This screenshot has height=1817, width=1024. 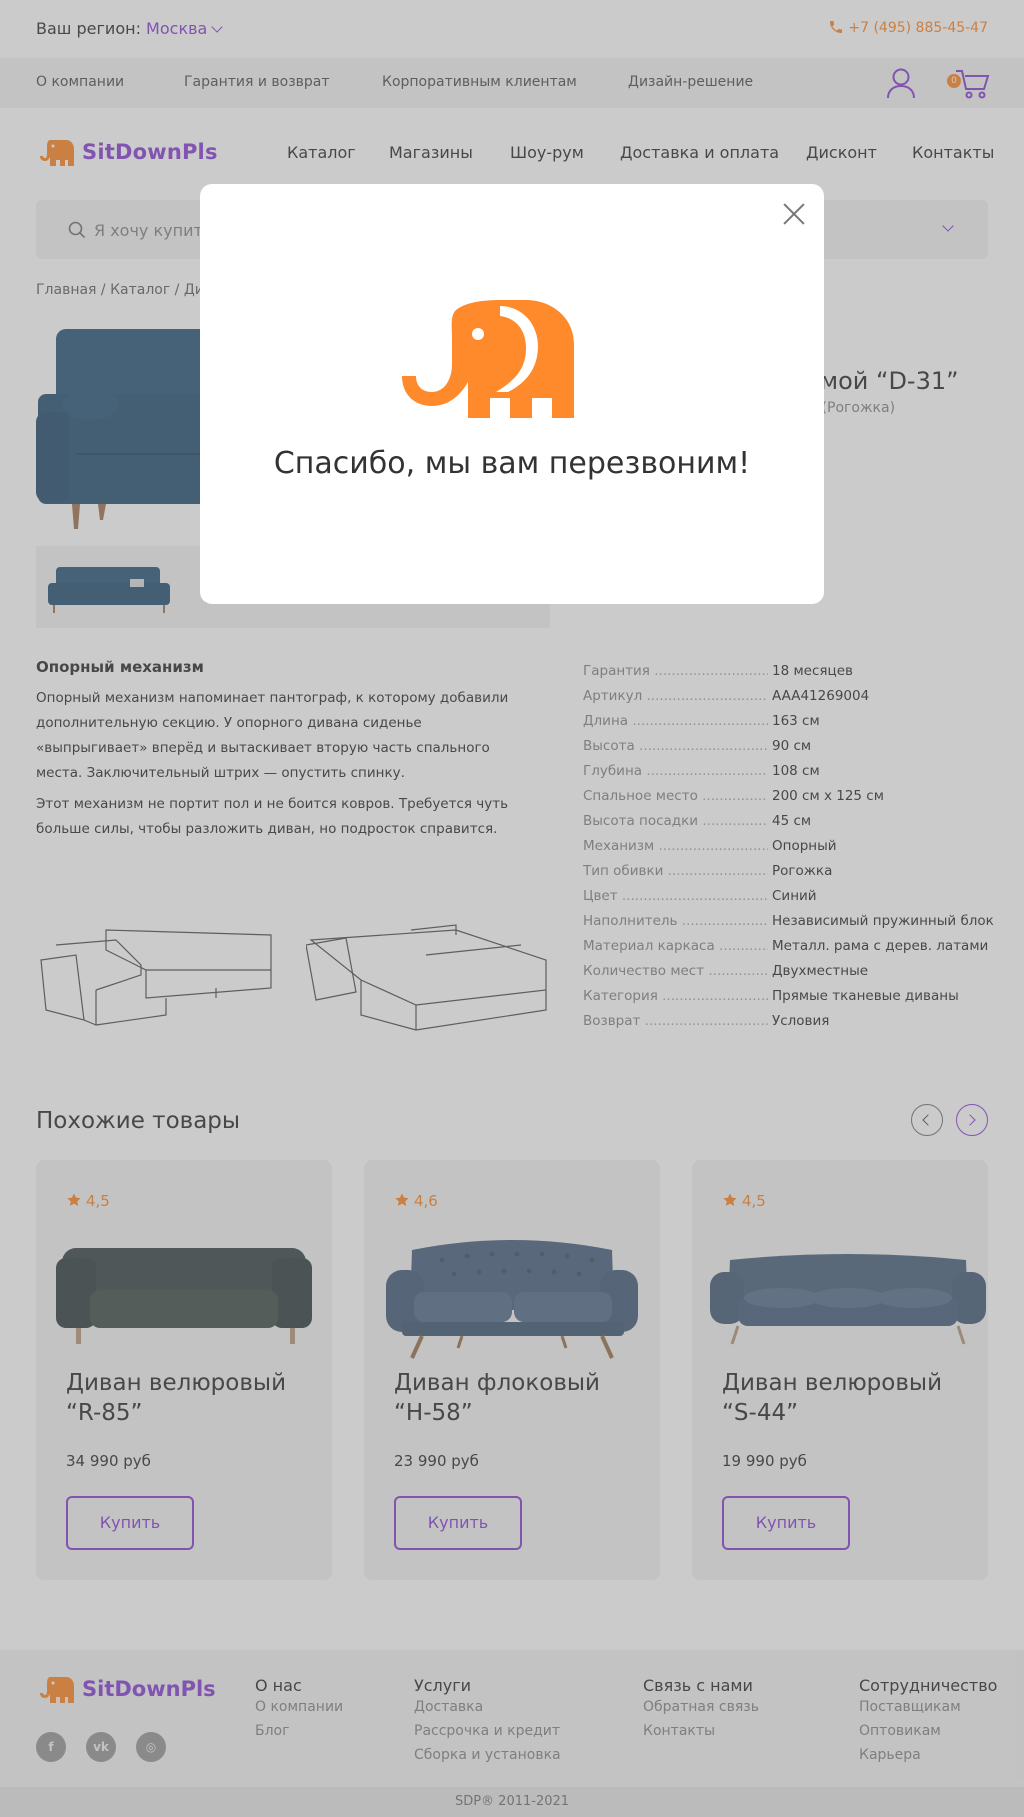 I want to click on elephant-icon, so click(x=488, y=359).